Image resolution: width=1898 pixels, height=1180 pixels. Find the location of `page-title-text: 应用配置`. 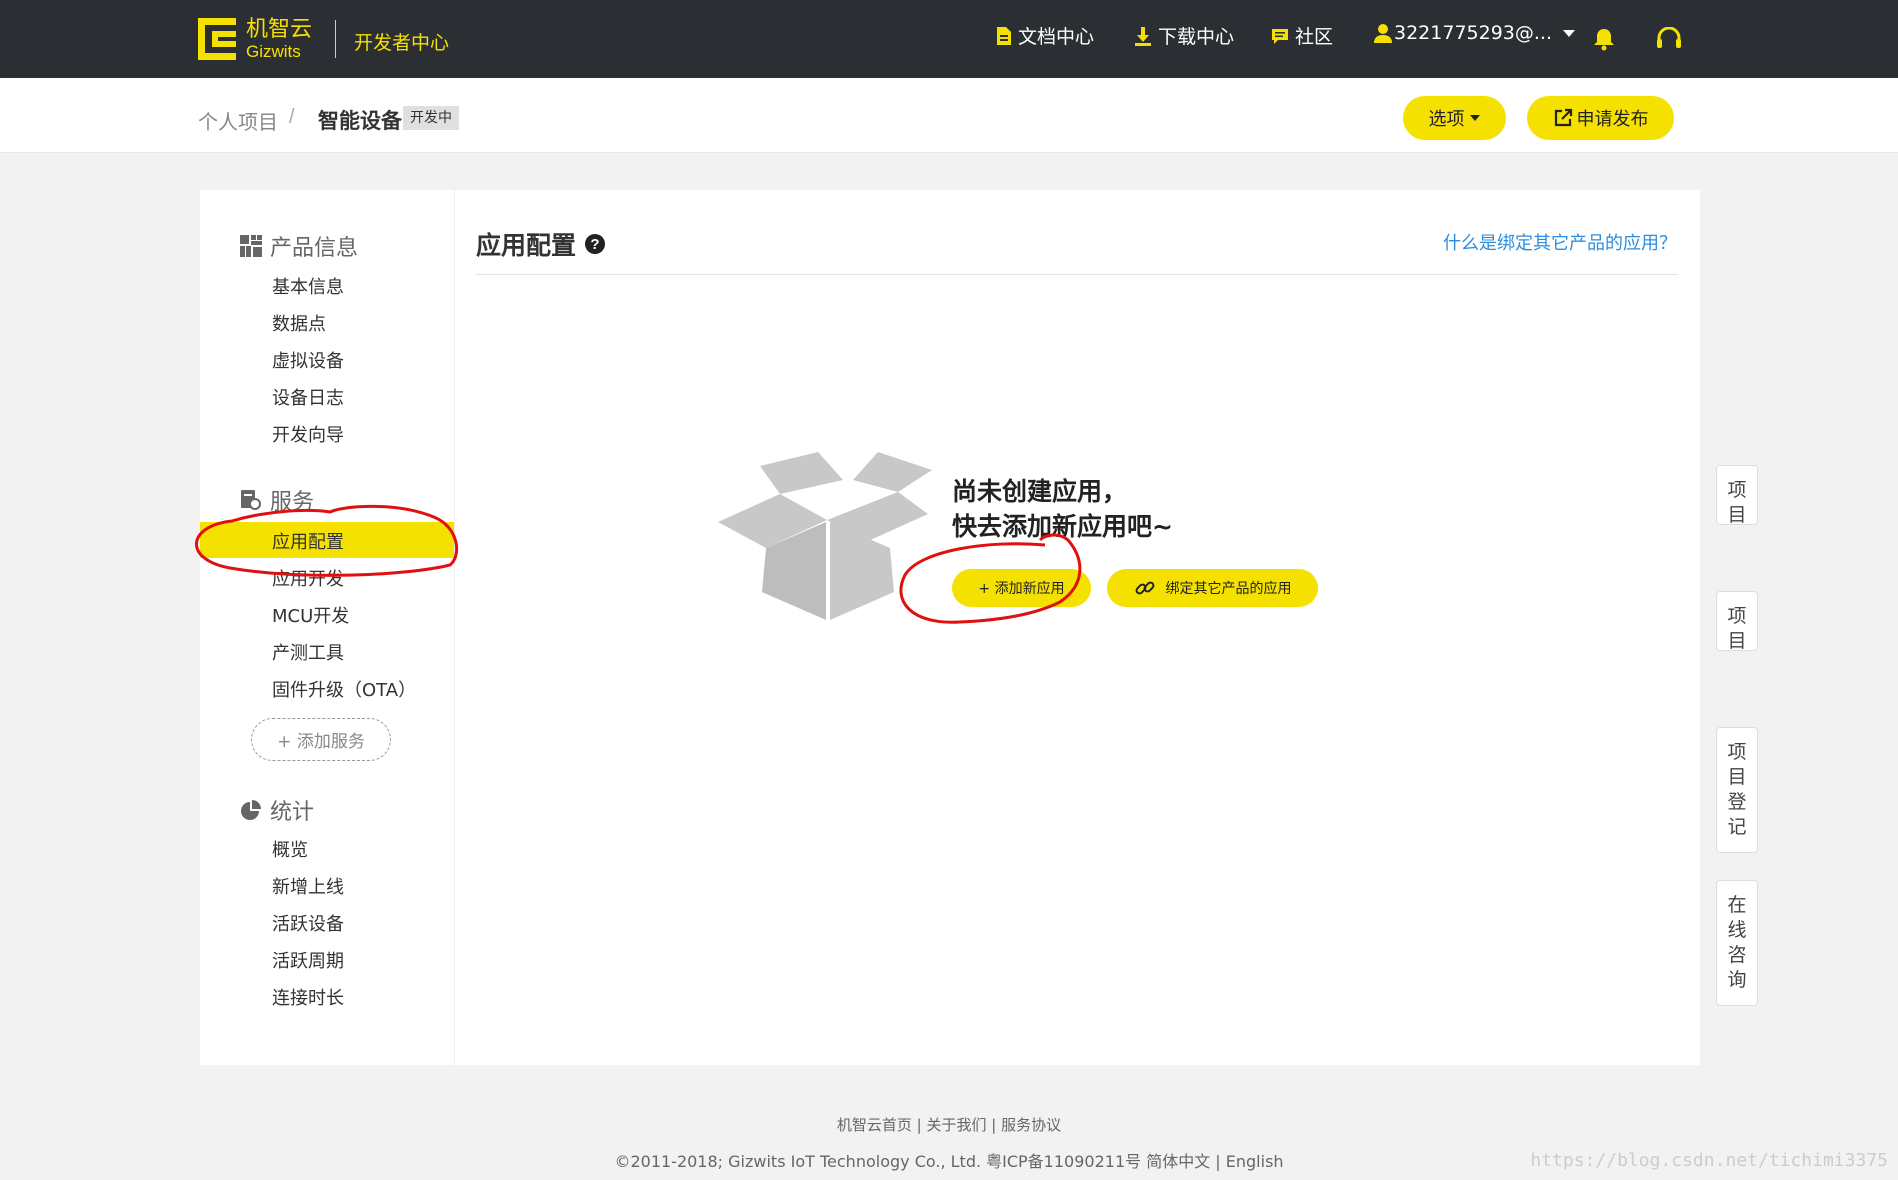

page-title-text: 应用配置 is located at coordinates (526, 245).